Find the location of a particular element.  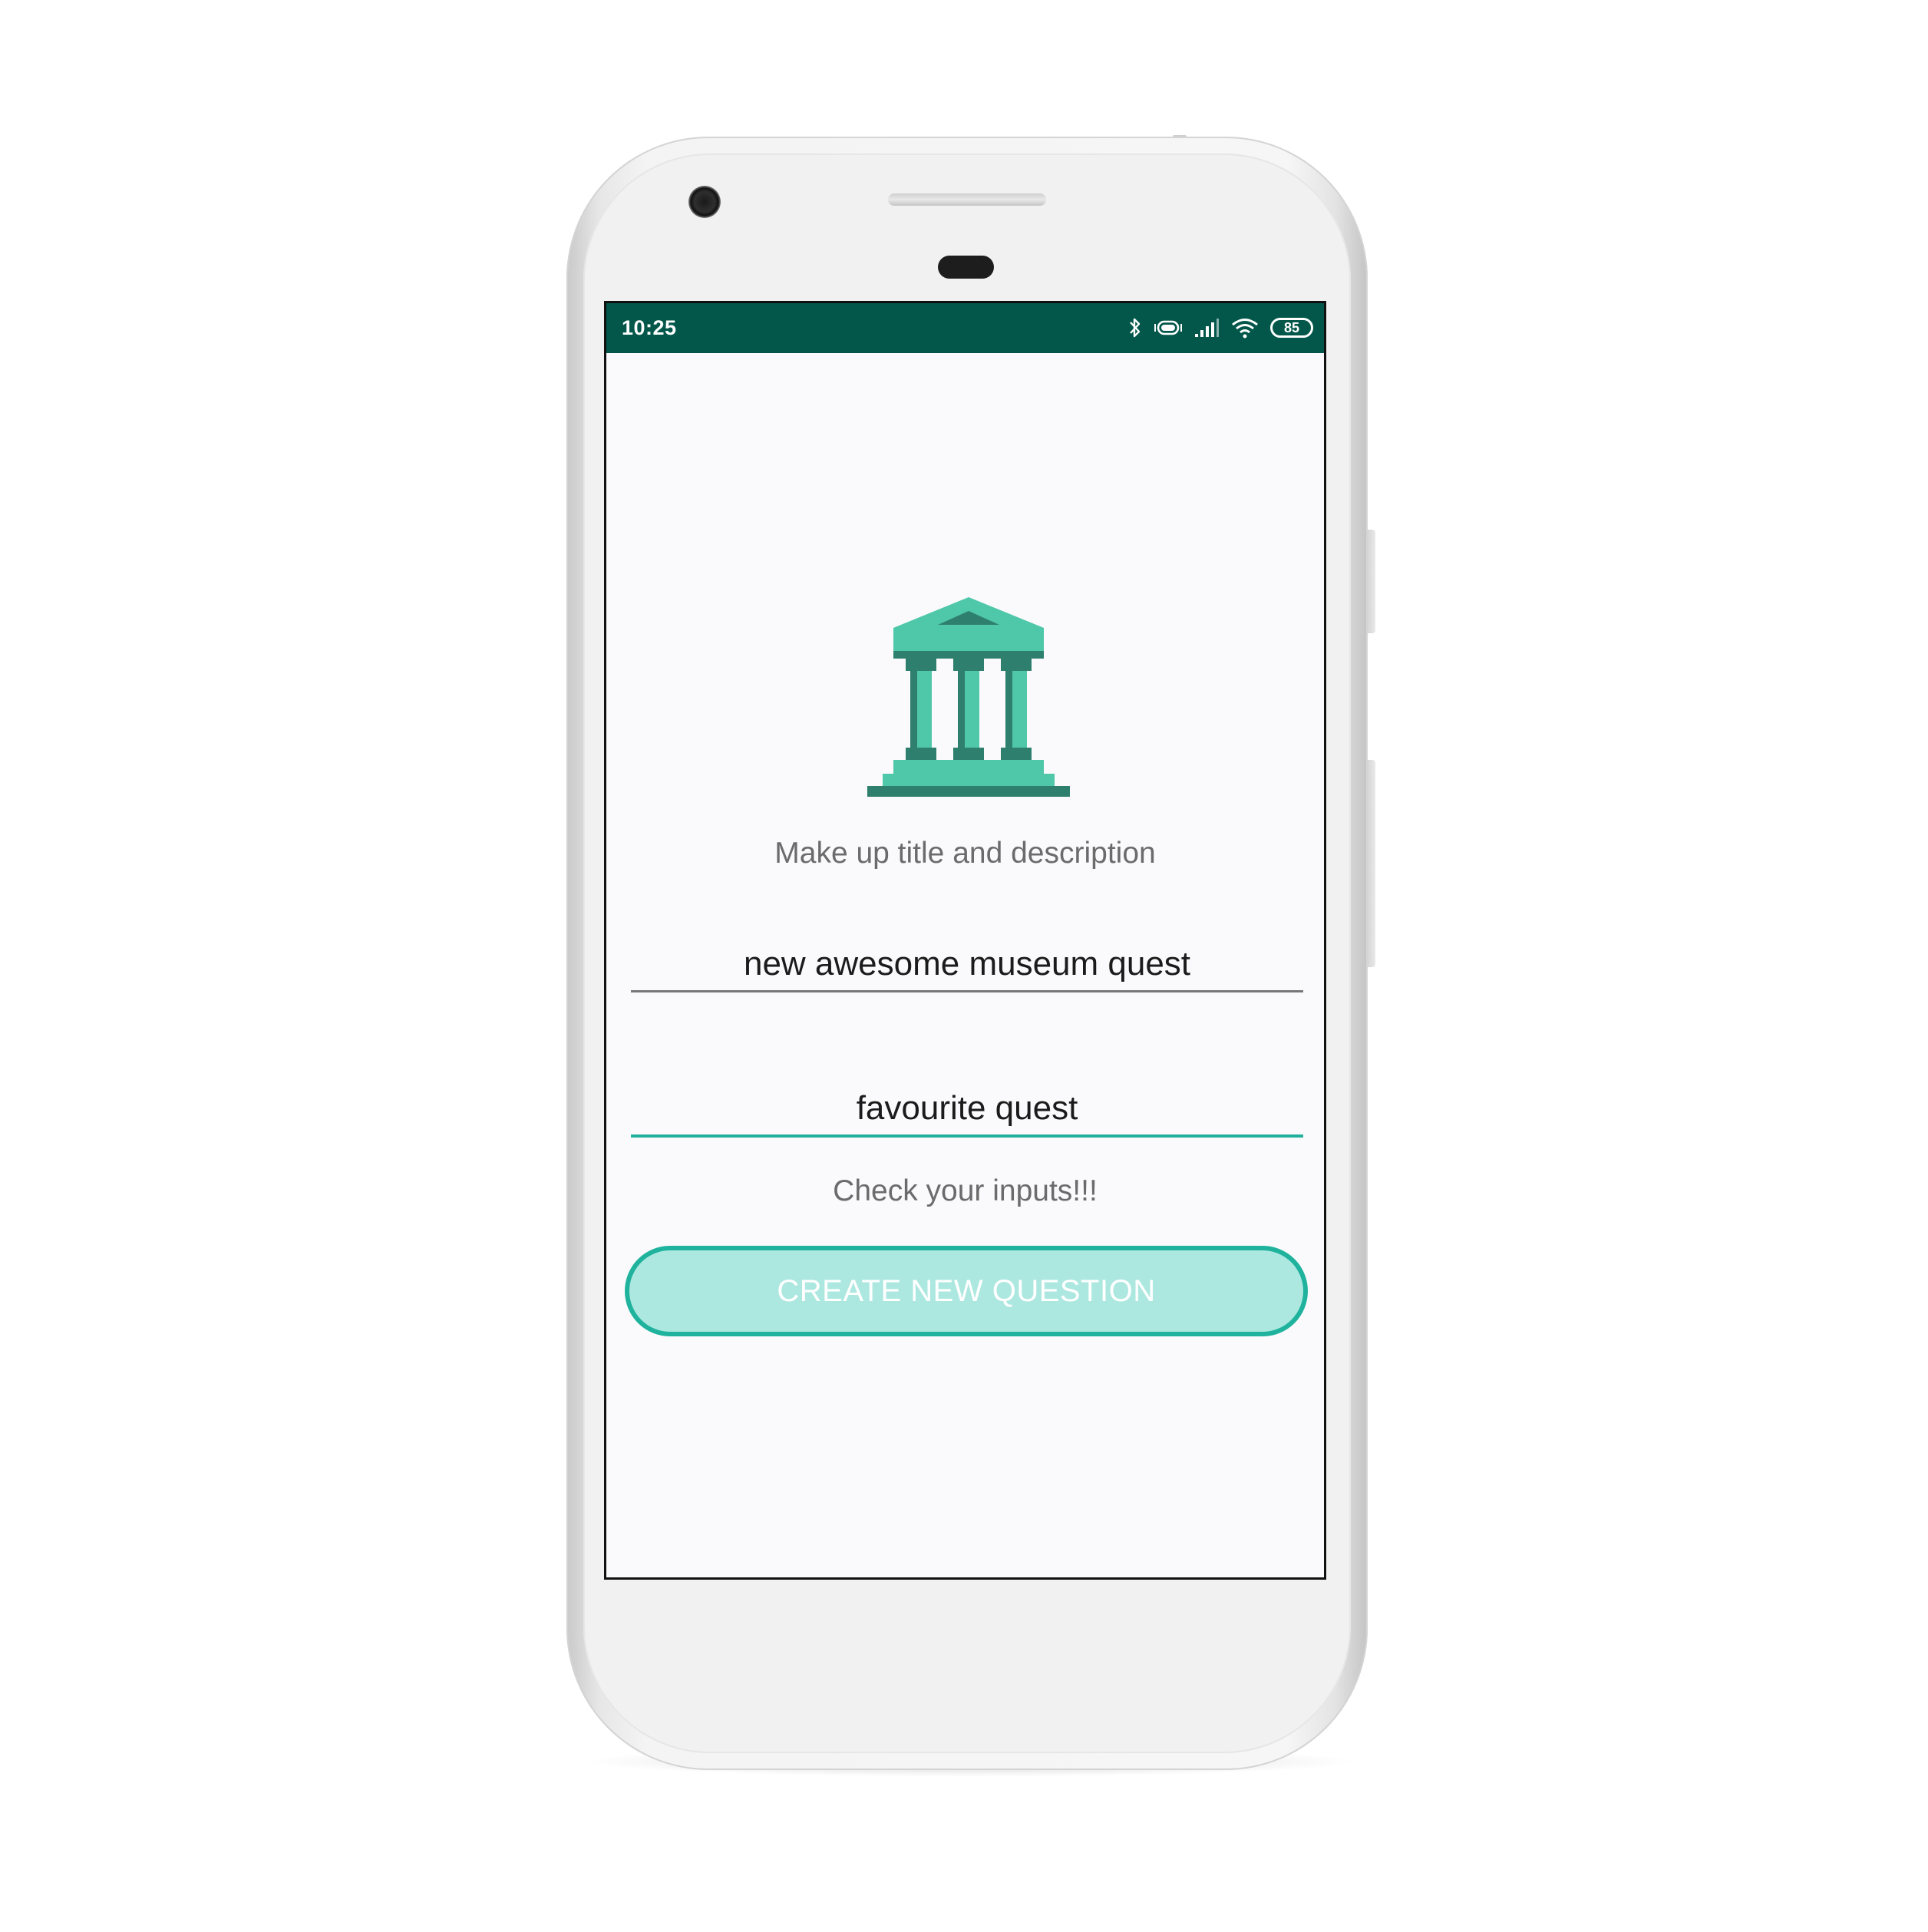

battery-level: 85 is located at coordinates (1291, 327).